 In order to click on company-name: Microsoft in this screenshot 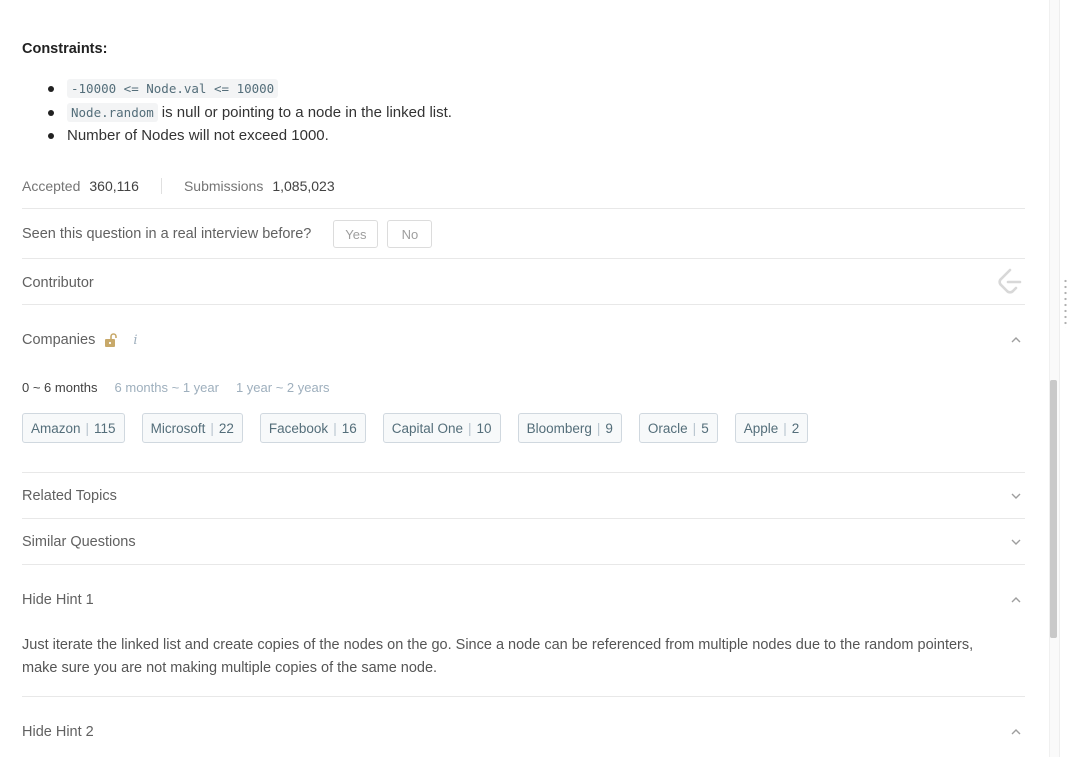, I will do `click(178, 428)`.